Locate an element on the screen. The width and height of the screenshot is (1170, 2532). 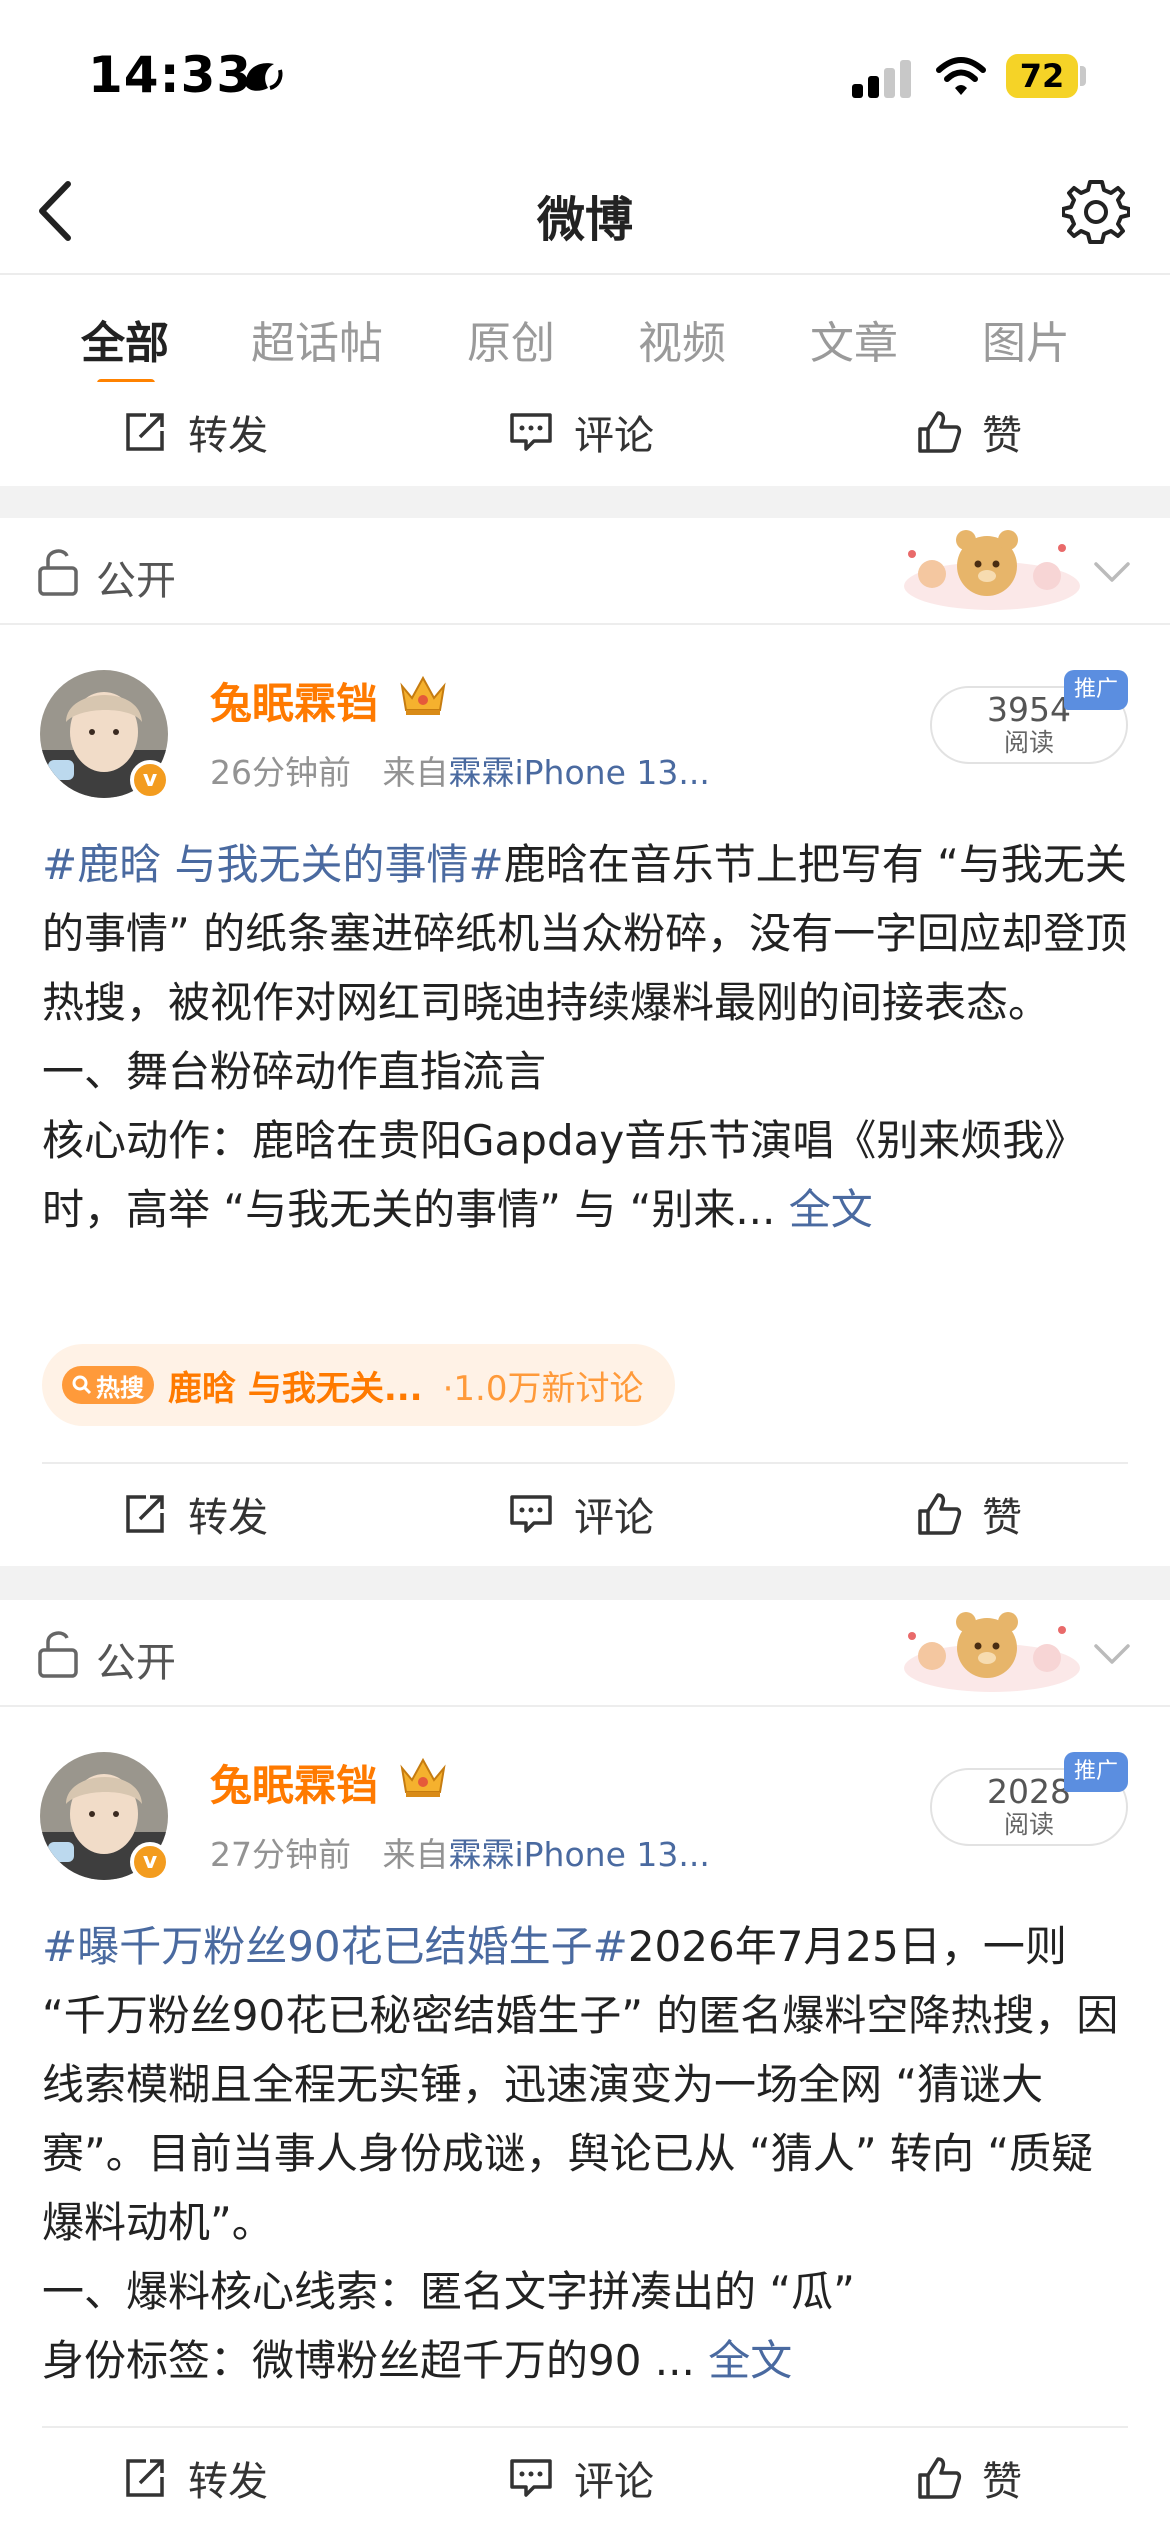
battery-indicator: 72 is located at coordinates (1042, 76).